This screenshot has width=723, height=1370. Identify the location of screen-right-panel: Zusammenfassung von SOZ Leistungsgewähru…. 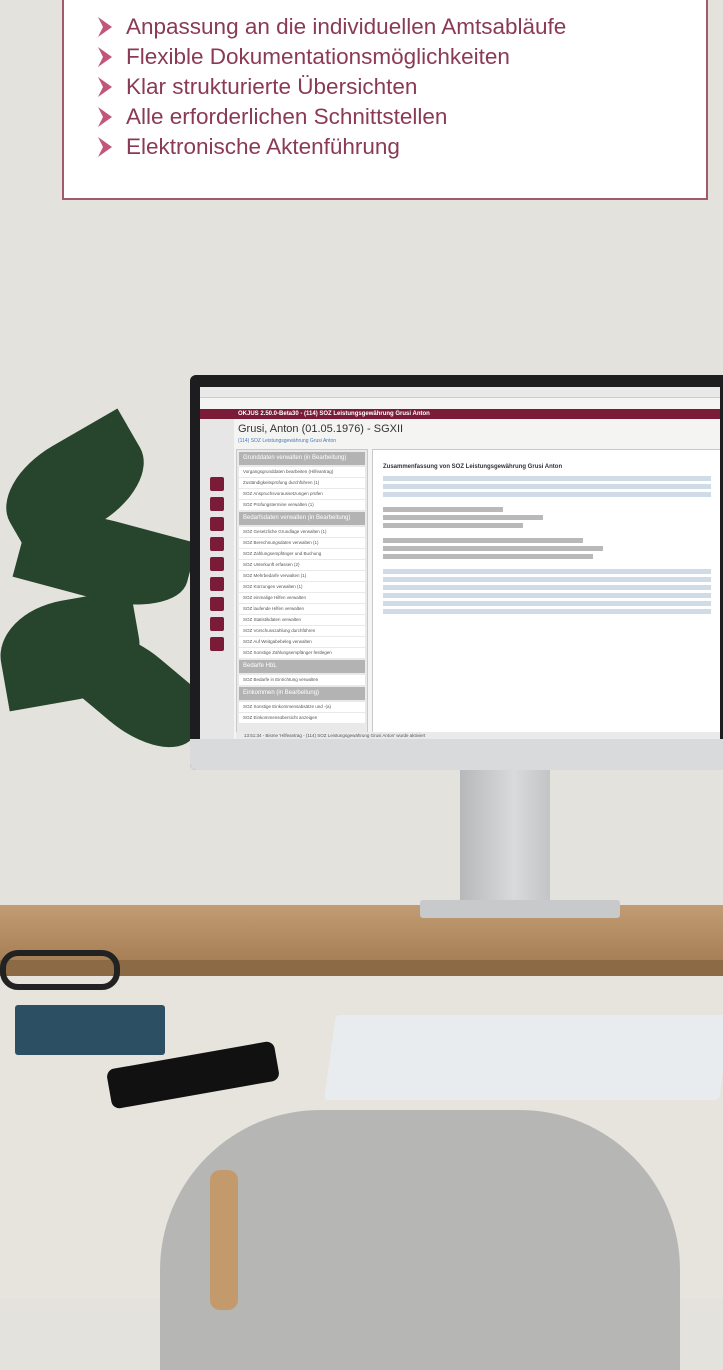
(546, 591).